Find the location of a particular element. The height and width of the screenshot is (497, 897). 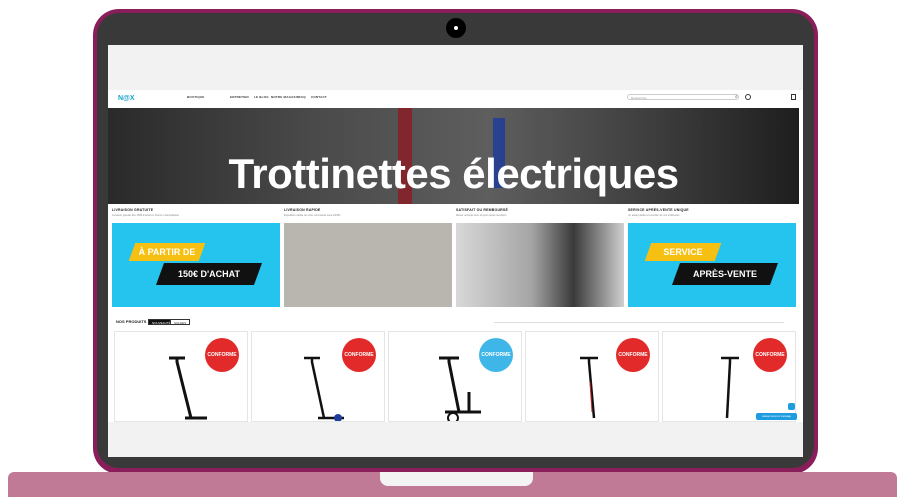

cart-icon is located at coordinates (793, 97).